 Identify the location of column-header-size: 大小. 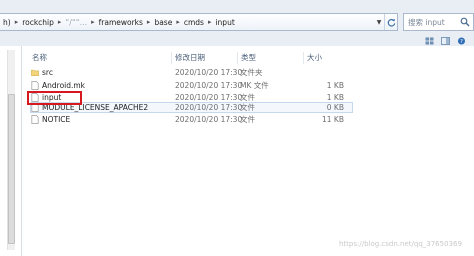
(333, 58).